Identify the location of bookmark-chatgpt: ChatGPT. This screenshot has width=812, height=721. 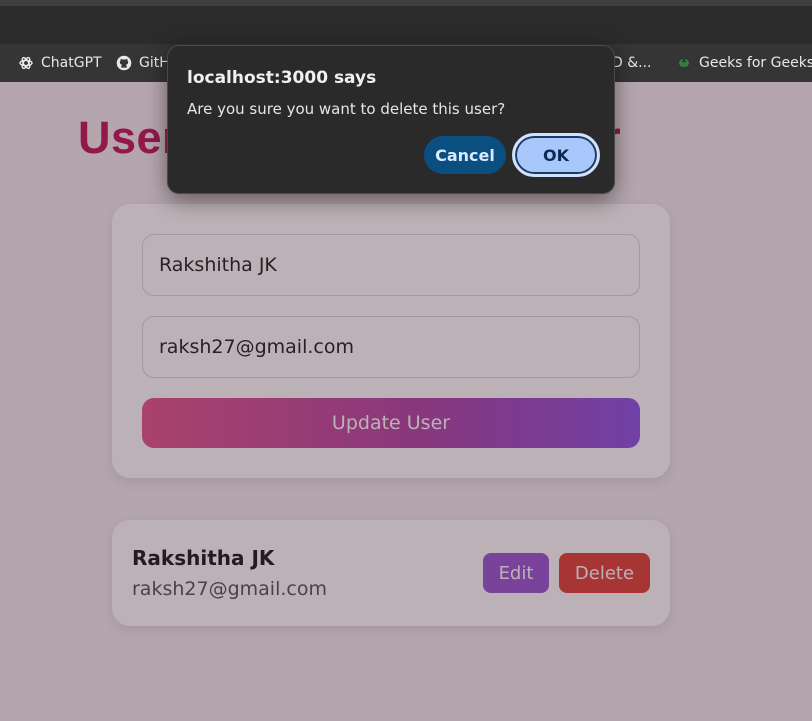
(60, 63).